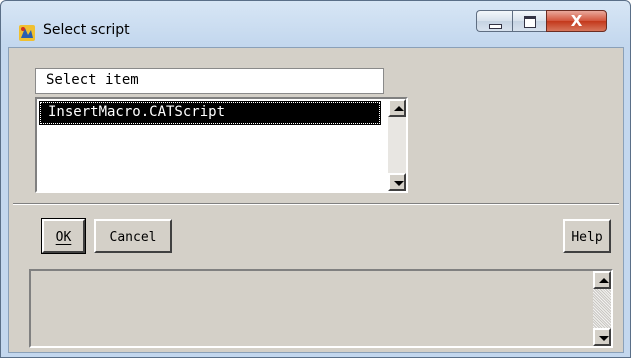  I want to click on separator, so click(316, 204).